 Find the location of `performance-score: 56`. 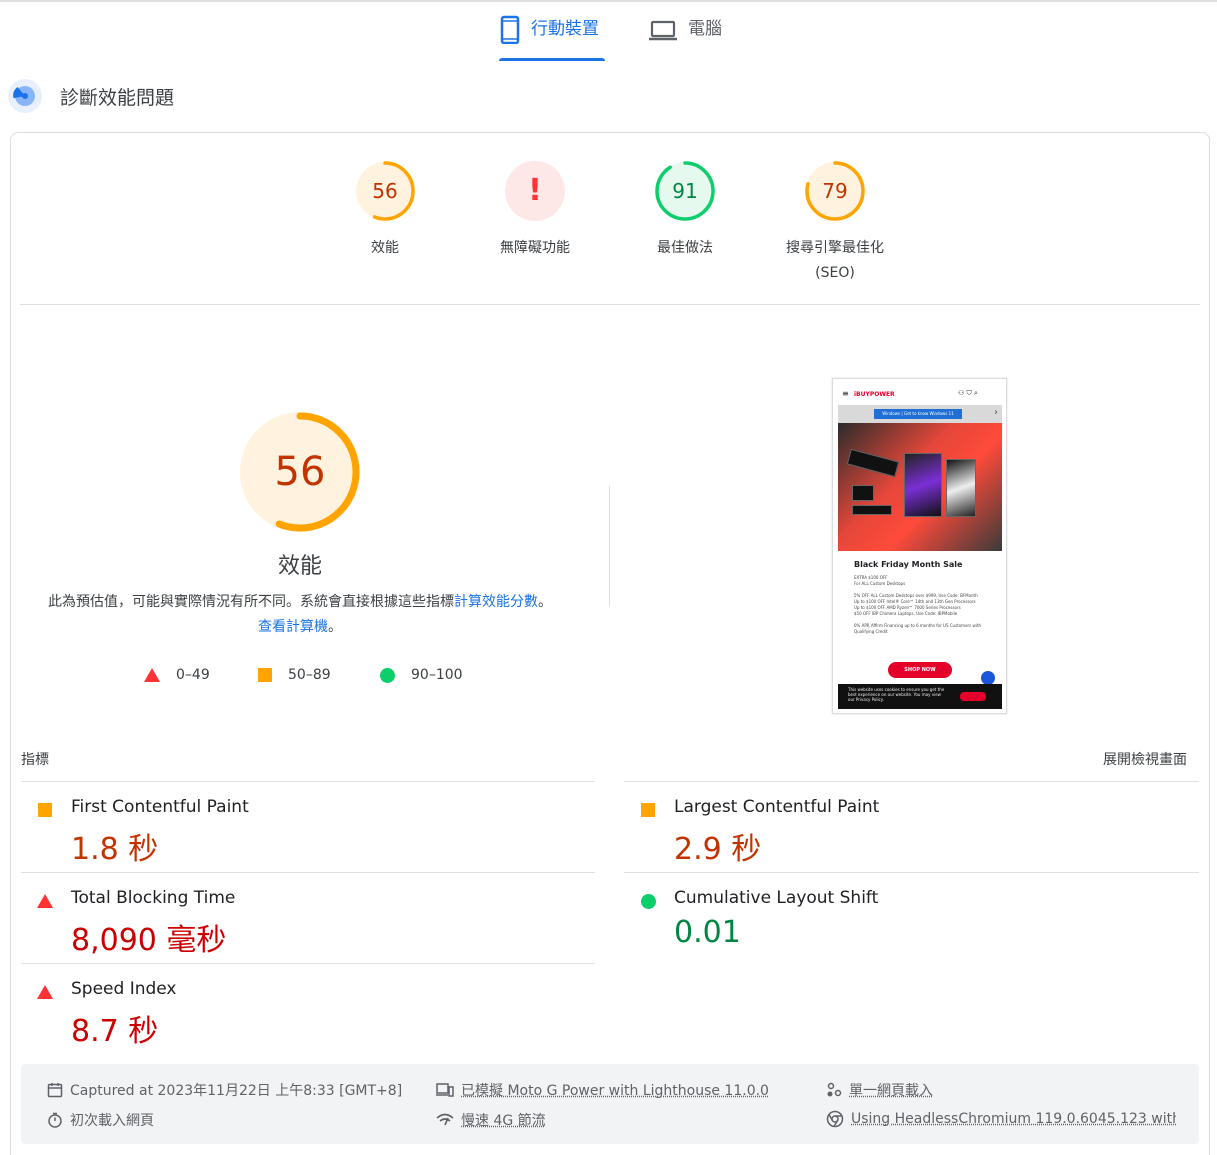

performance-score: 56 is located at coordinates (300, 472).